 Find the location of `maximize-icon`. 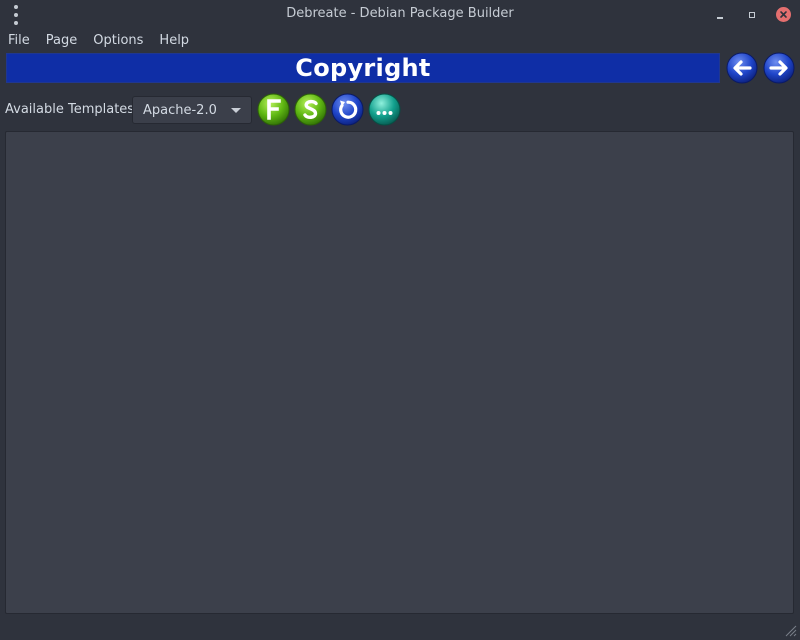

maximize-icon is located at coordinates (752, 15).